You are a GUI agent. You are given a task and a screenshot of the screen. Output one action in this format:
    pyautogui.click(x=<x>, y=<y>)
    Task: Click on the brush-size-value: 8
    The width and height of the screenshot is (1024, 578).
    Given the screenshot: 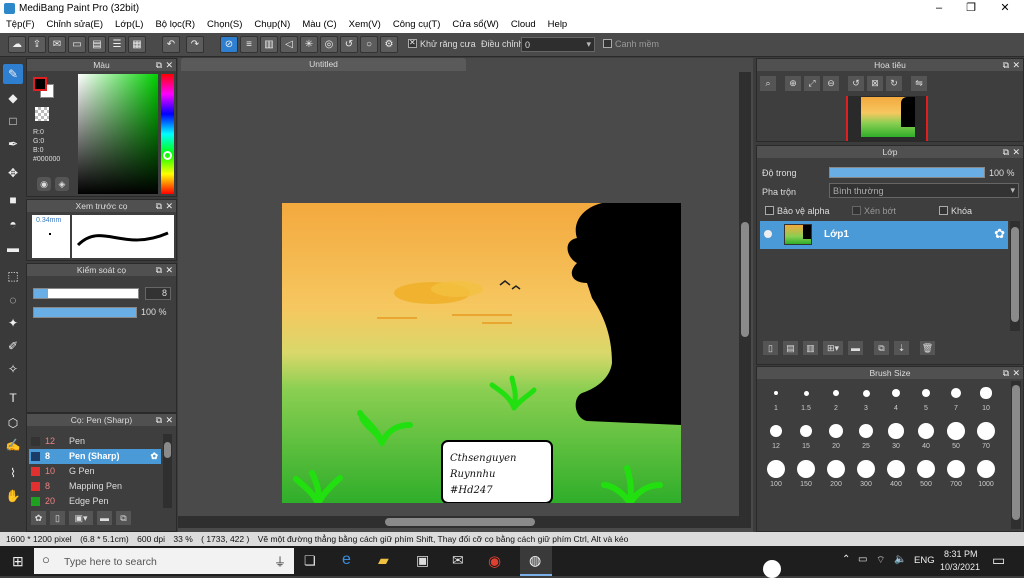 What is the action you would take?
    pyautogui.click(x=158, y=293)
    